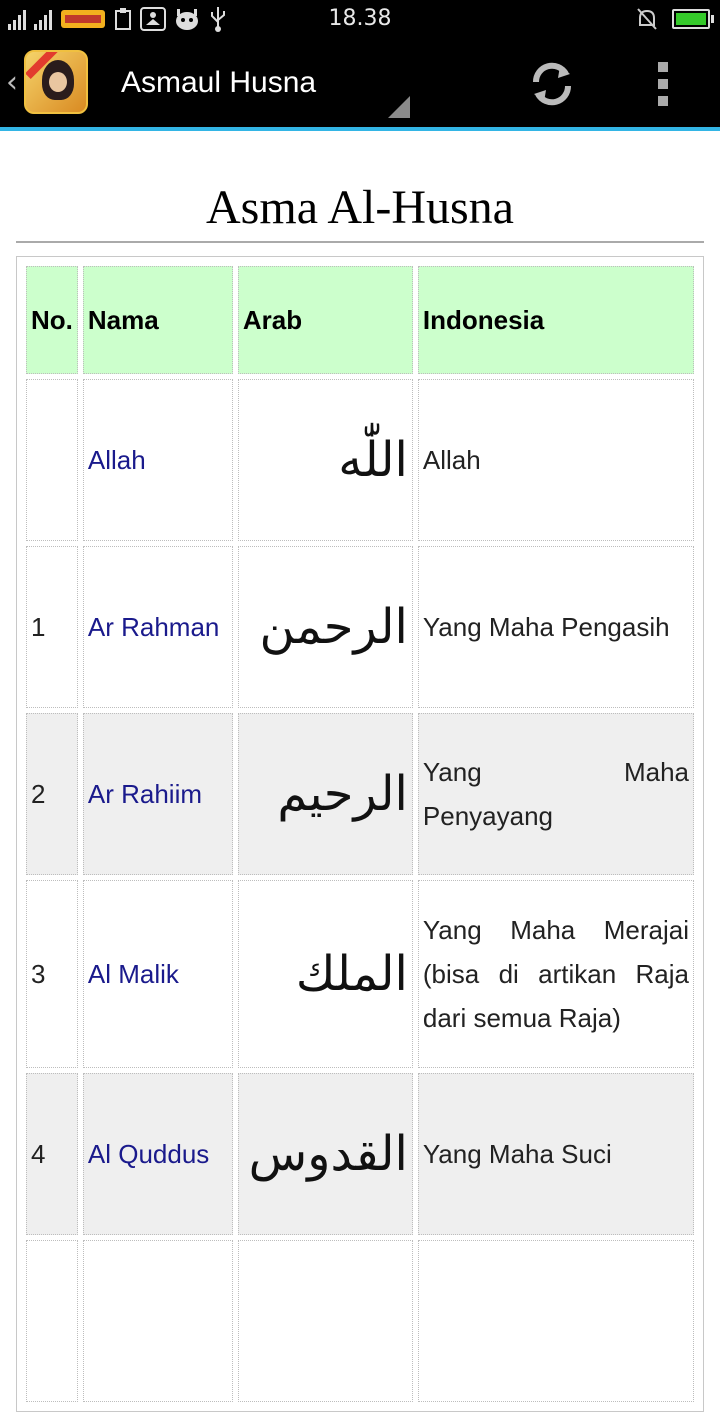 The height and width of the screenshot is (1412, 720). What do you see at coordinates (52, 974) in the screenshot?
I see `cell-no: 3` at bounding box center [52, 974].